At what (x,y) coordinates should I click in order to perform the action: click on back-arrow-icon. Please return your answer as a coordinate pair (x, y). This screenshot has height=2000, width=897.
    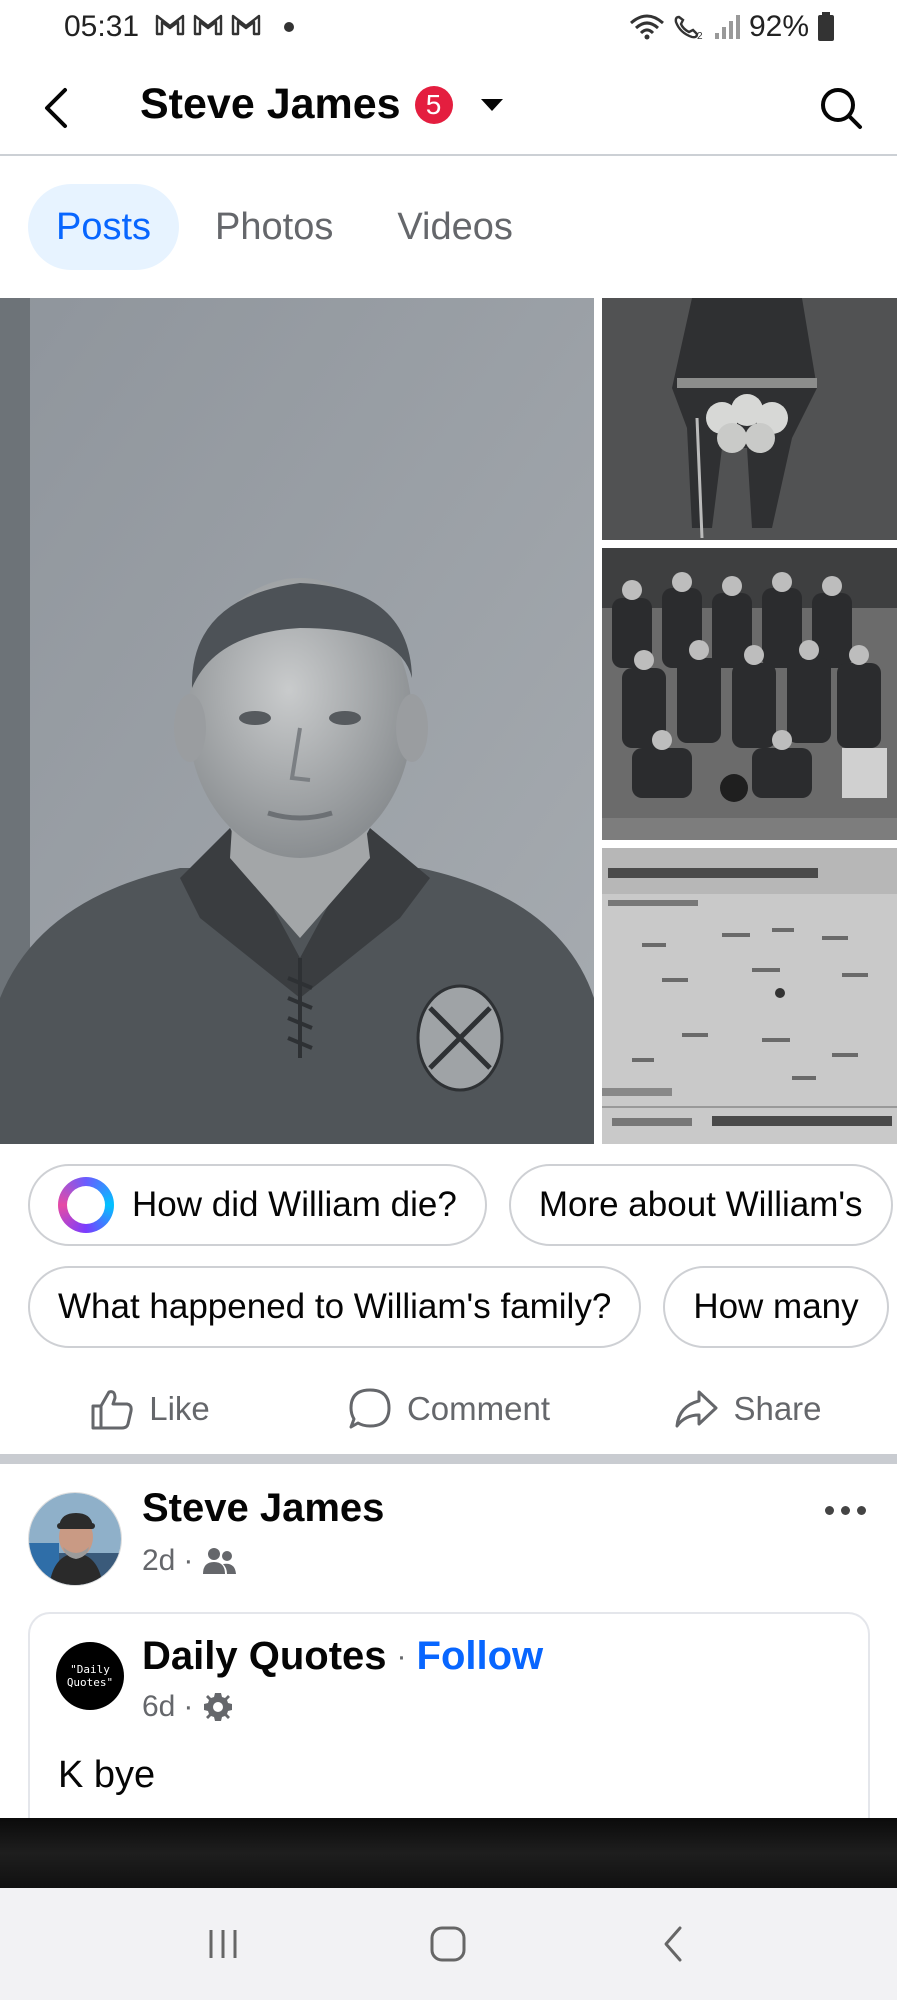
    Looking at the image, I should click on (56, 108).